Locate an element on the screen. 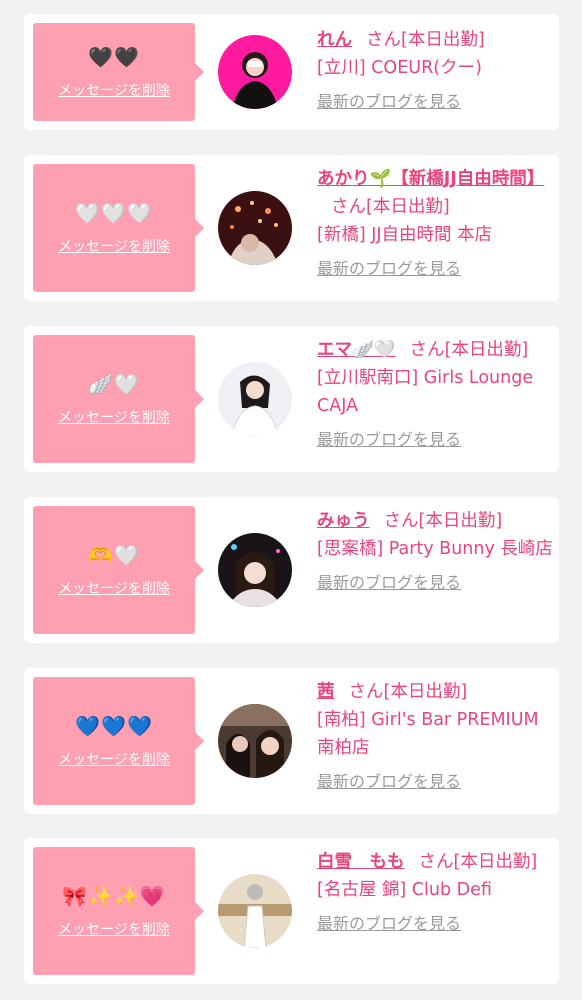 The image size is (582, 1000). name-link: 茜 is located at coordinates (326, 692).